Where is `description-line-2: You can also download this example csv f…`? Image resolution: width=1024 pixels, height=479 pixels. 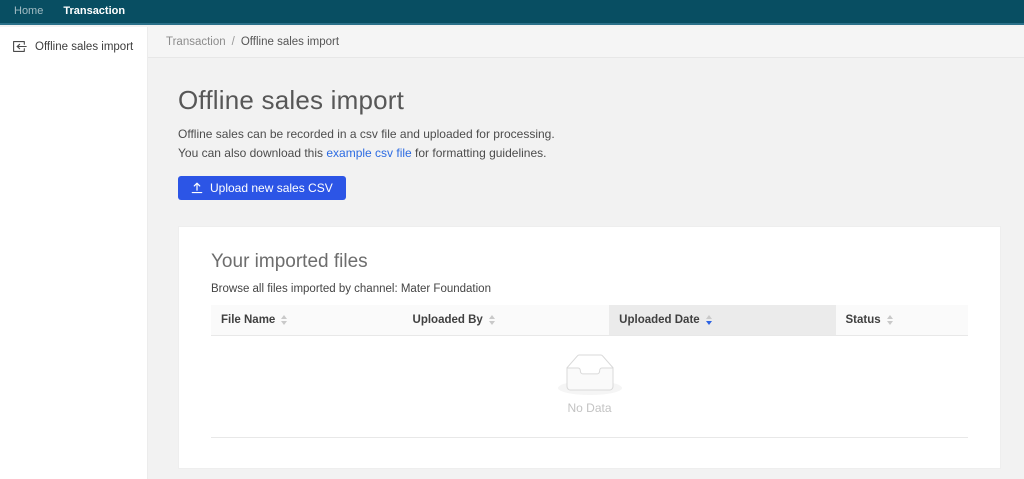 description-line-2: You can also download this example csv f… is located at coordinates (589, 153).